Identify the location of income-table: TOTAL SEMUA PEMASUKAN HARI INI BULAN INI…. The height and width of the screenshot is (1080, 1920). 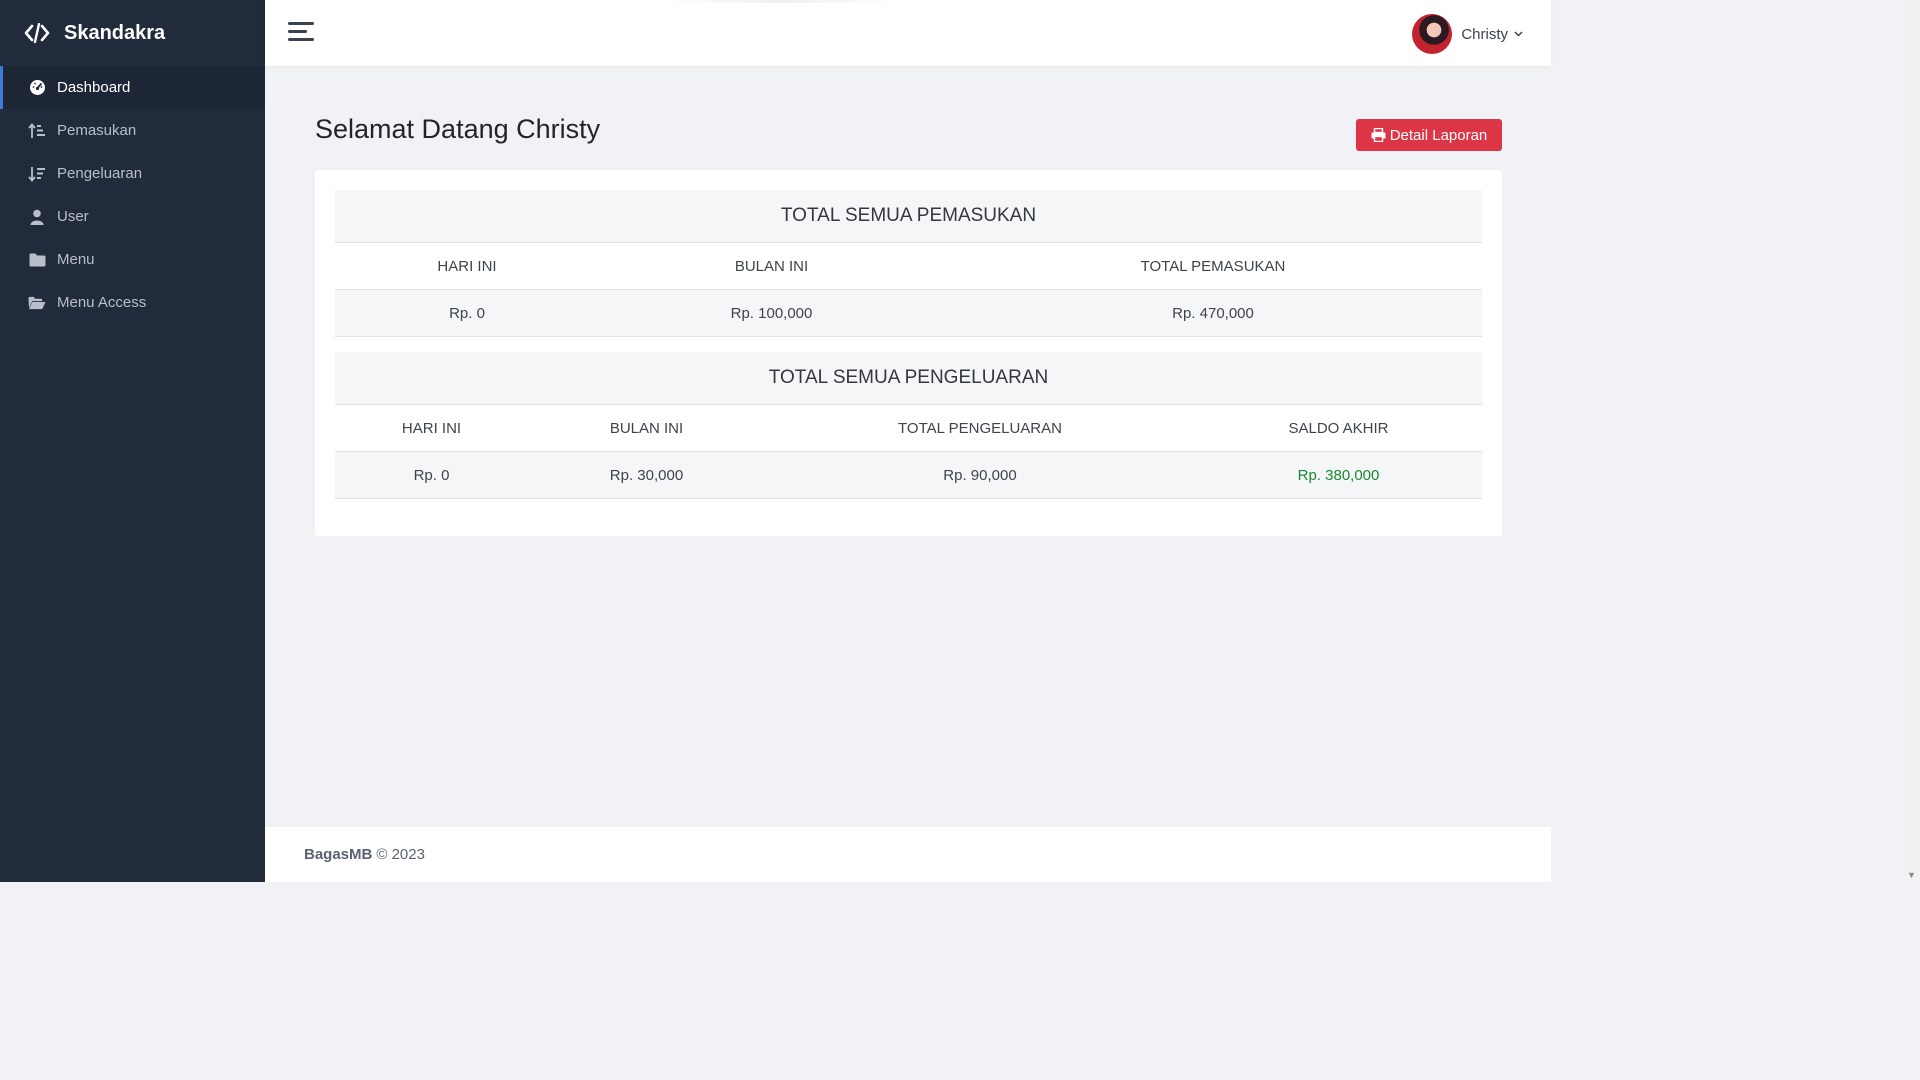
(908, 263).